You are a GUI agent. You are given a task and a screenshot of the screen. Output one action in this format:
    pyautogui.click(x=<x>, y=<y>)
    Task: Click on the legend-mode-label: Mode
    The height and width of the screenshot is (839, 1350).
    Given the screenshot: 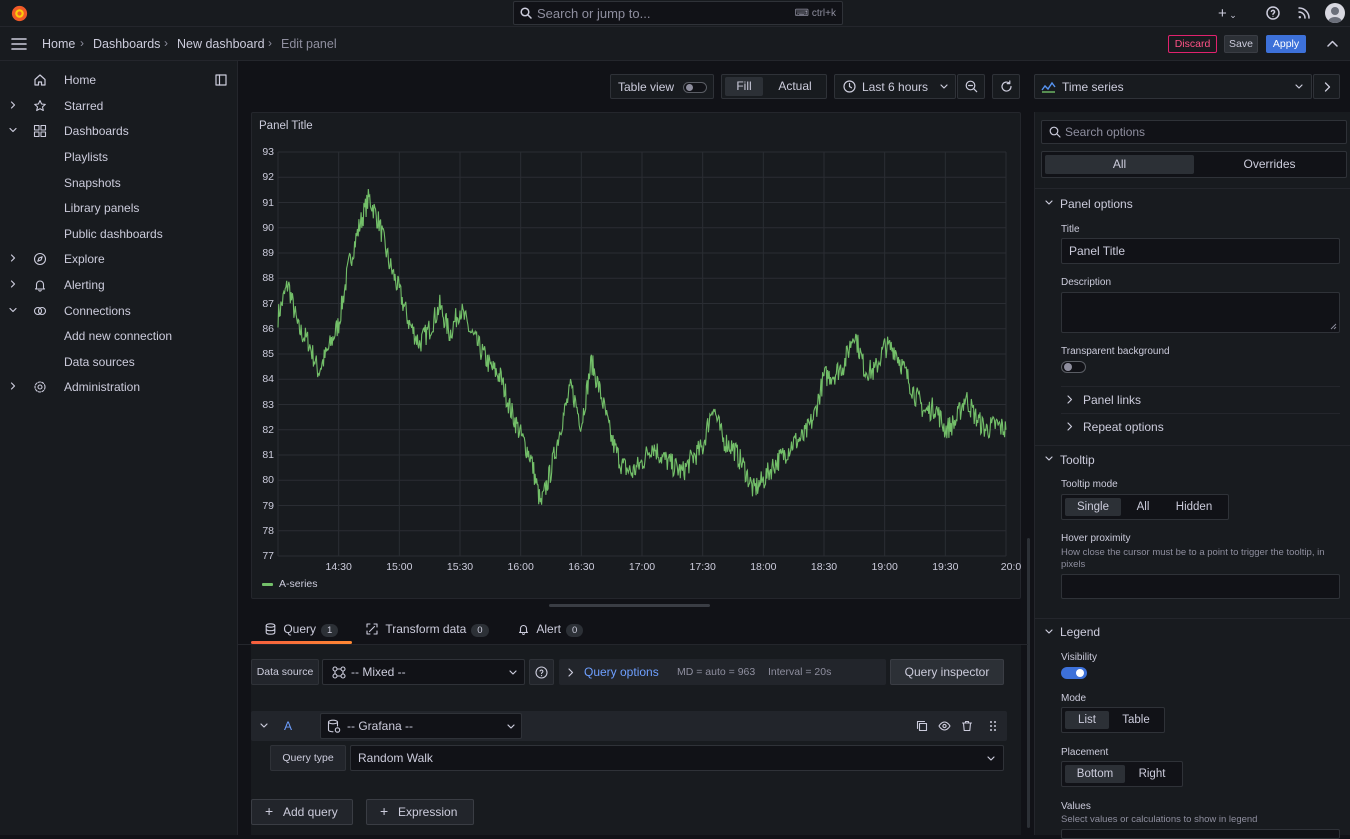 What is the action you would take?
    pyautogui.click(x=1074, y=698)
    